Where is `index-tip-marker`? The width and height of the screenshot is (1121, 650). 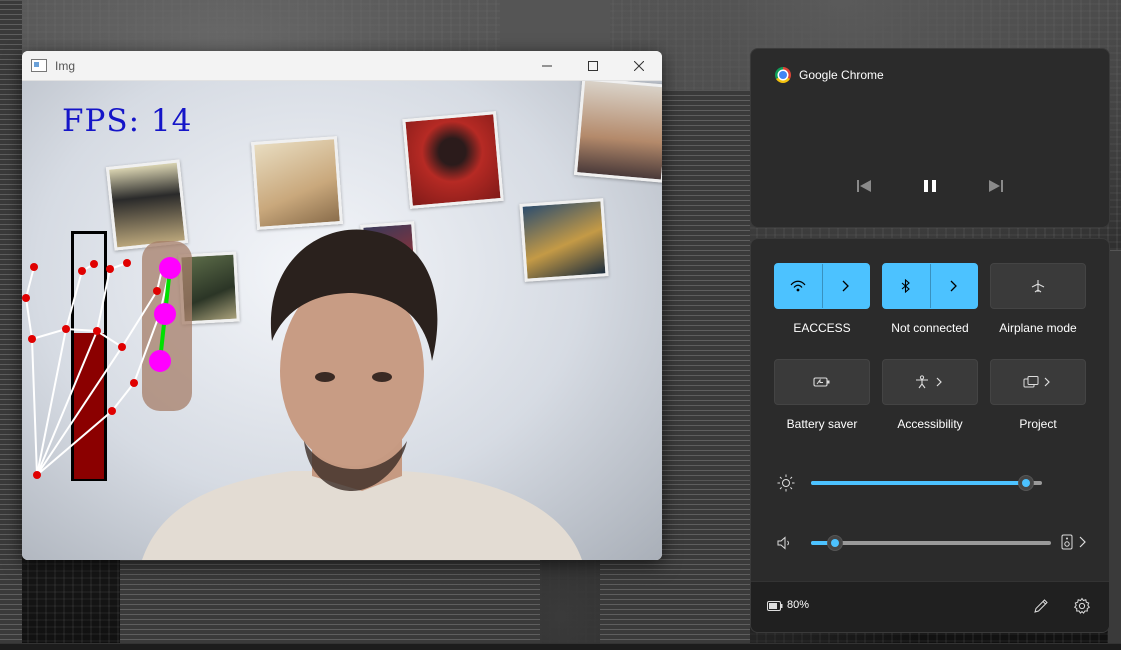 index-tip-marker is located at coordinates (160, 361).